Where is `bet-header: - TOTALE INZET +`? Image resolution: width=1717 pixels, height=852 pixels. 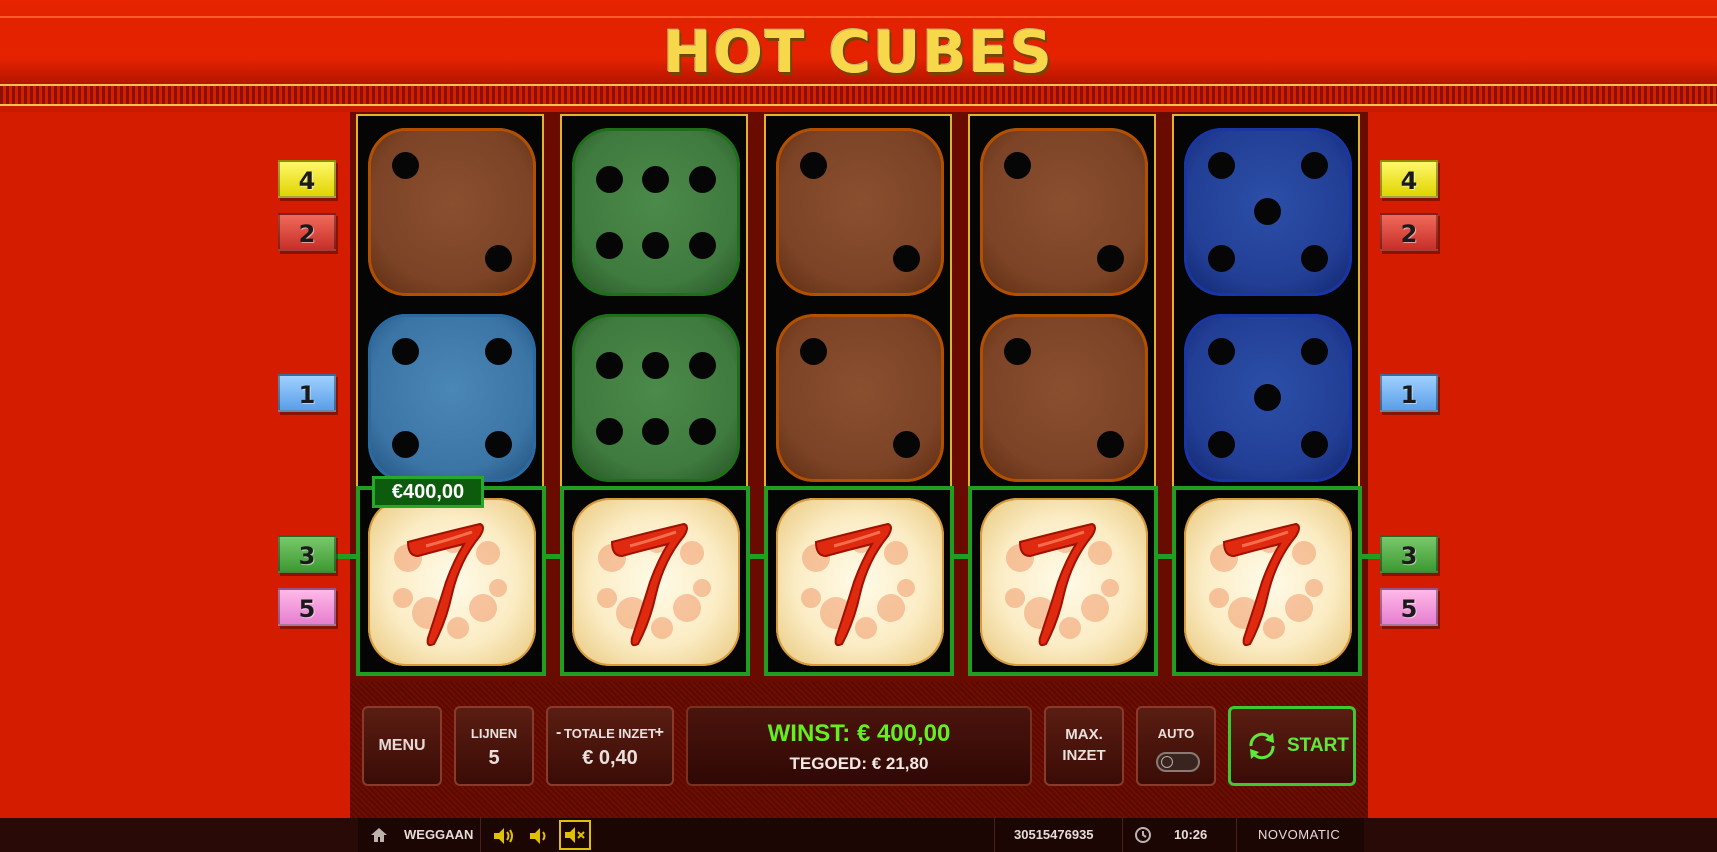 bet-header: - TOTALE INZET + is located at coordinates (610, 733).